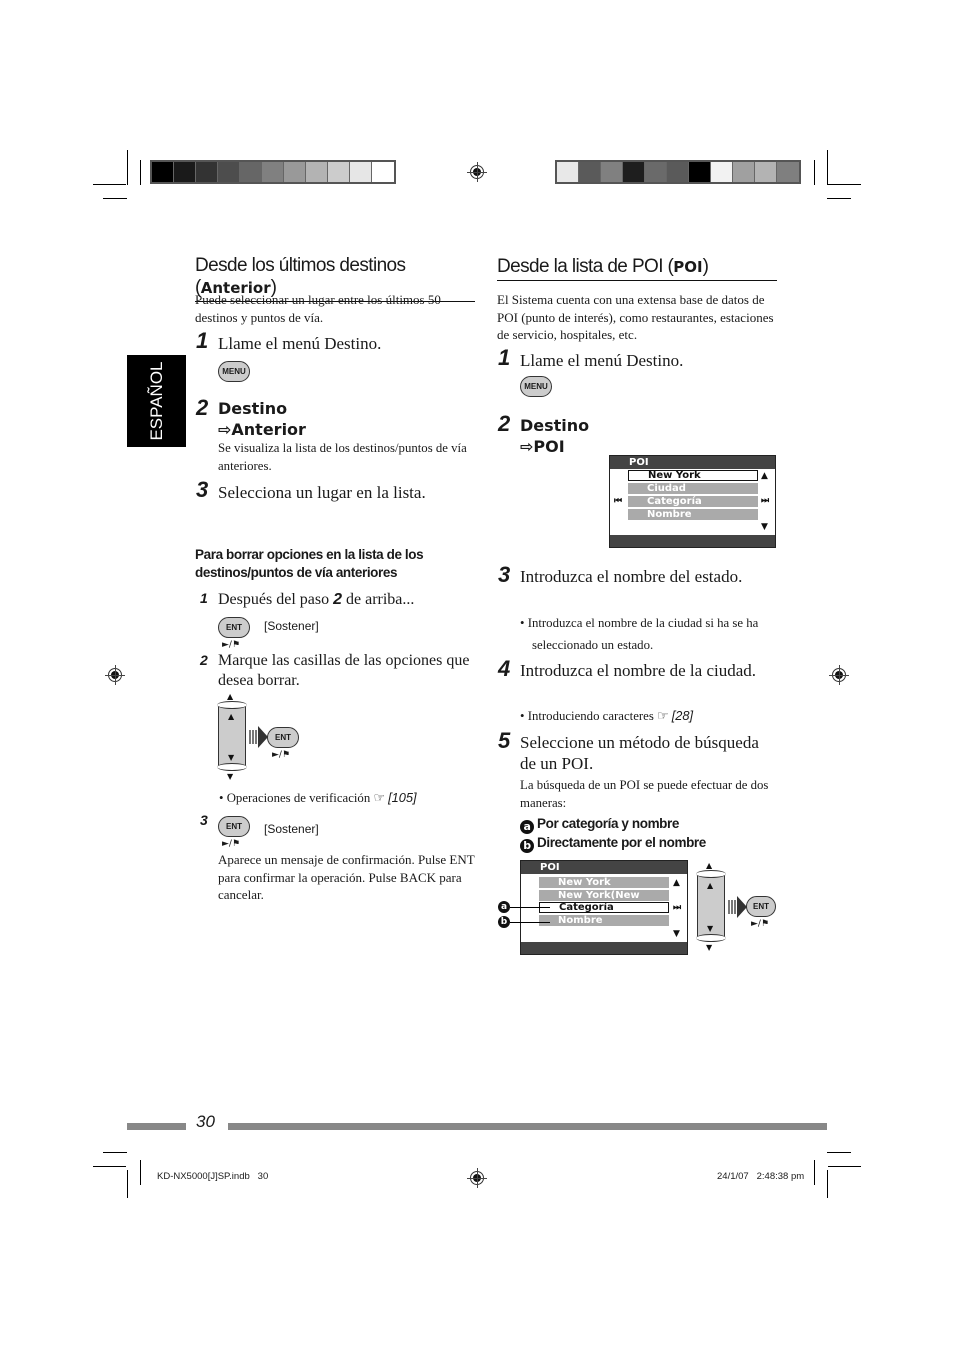 The image size is (954, 1351). What do you see at coordinates (156, 1126) in the screenshot?
I see `footer-bar-left` at bounding box center [156, 1126].